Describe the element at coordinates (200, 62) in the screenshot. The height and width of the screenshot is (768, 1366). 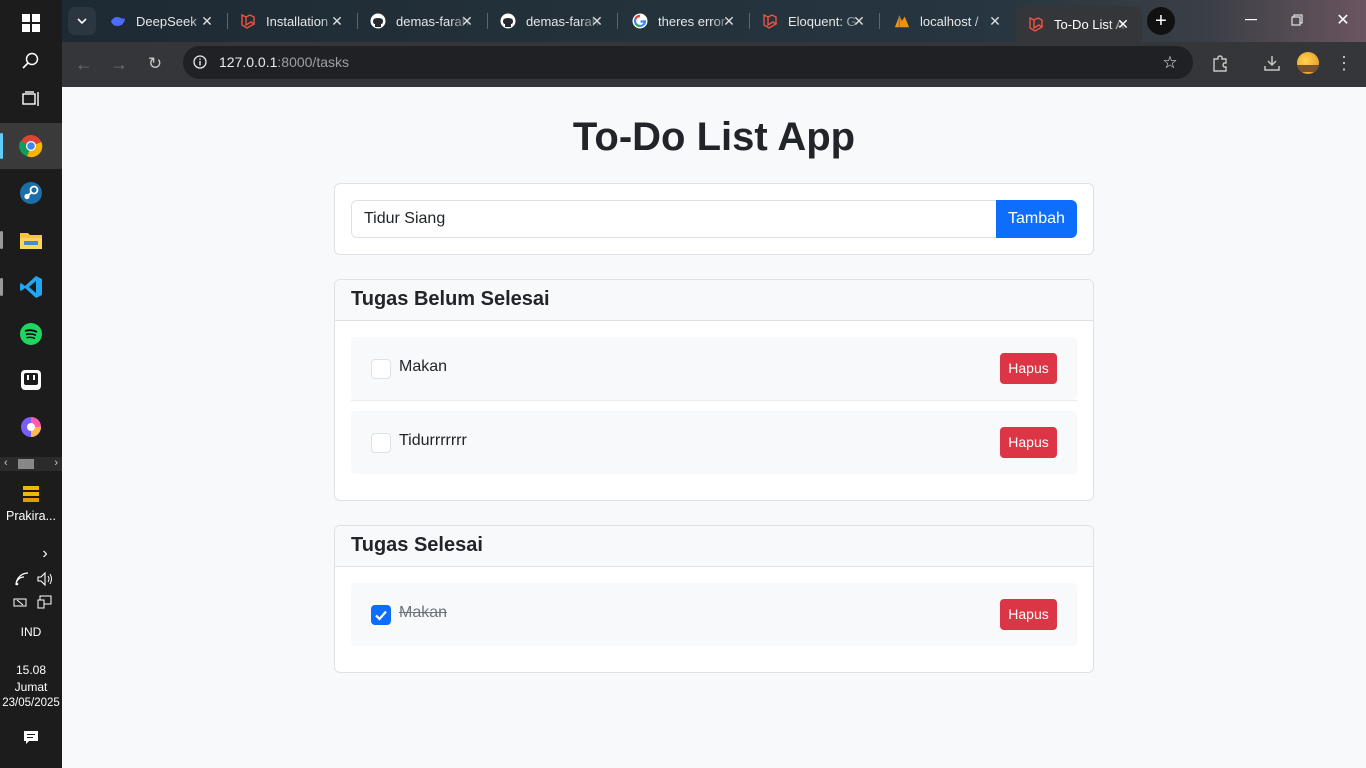
I see `site-info-icon` at that location.